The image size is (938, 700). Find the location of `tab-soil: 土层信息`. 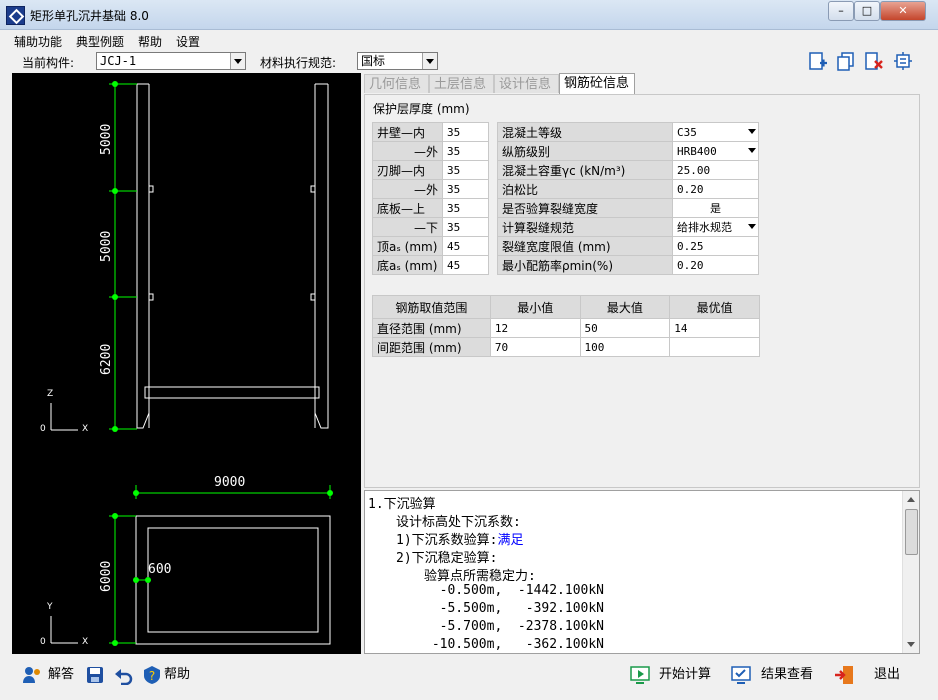

tab-soil: 土层信息 is located at coordinates (461, 83).